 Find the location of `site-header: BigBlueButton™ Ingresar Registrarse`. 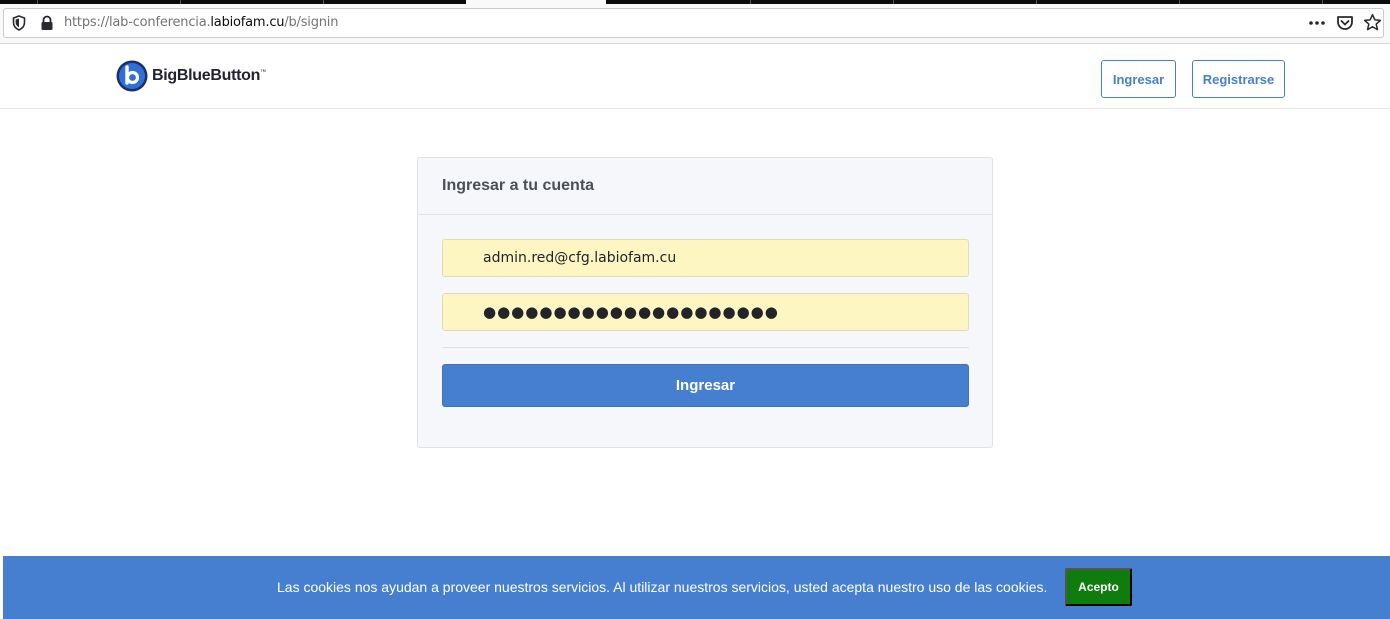

site-header: BigBlueButton™ Ingresar Registrarse is located at coordinates (695, 77).